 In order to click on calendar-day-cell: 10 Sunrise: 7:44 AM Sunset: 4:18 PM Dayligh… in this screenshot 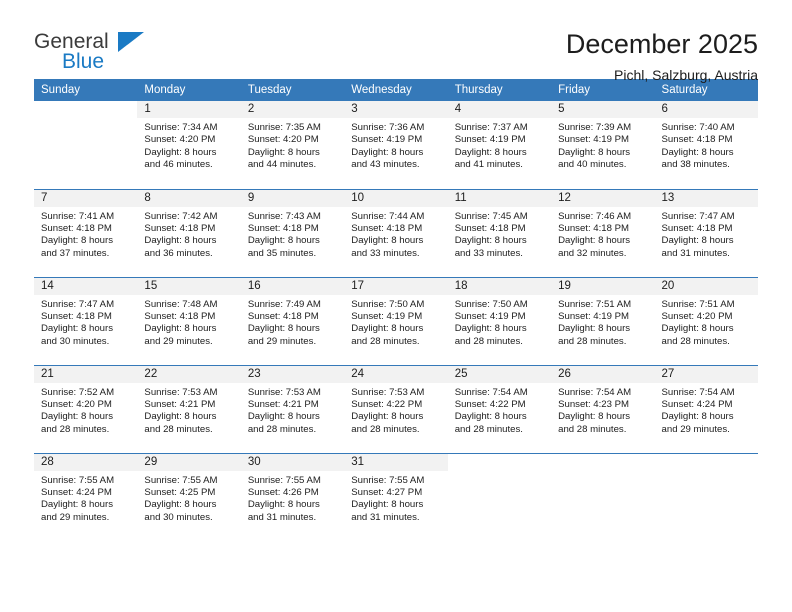, I will do `click(396, 232)`.